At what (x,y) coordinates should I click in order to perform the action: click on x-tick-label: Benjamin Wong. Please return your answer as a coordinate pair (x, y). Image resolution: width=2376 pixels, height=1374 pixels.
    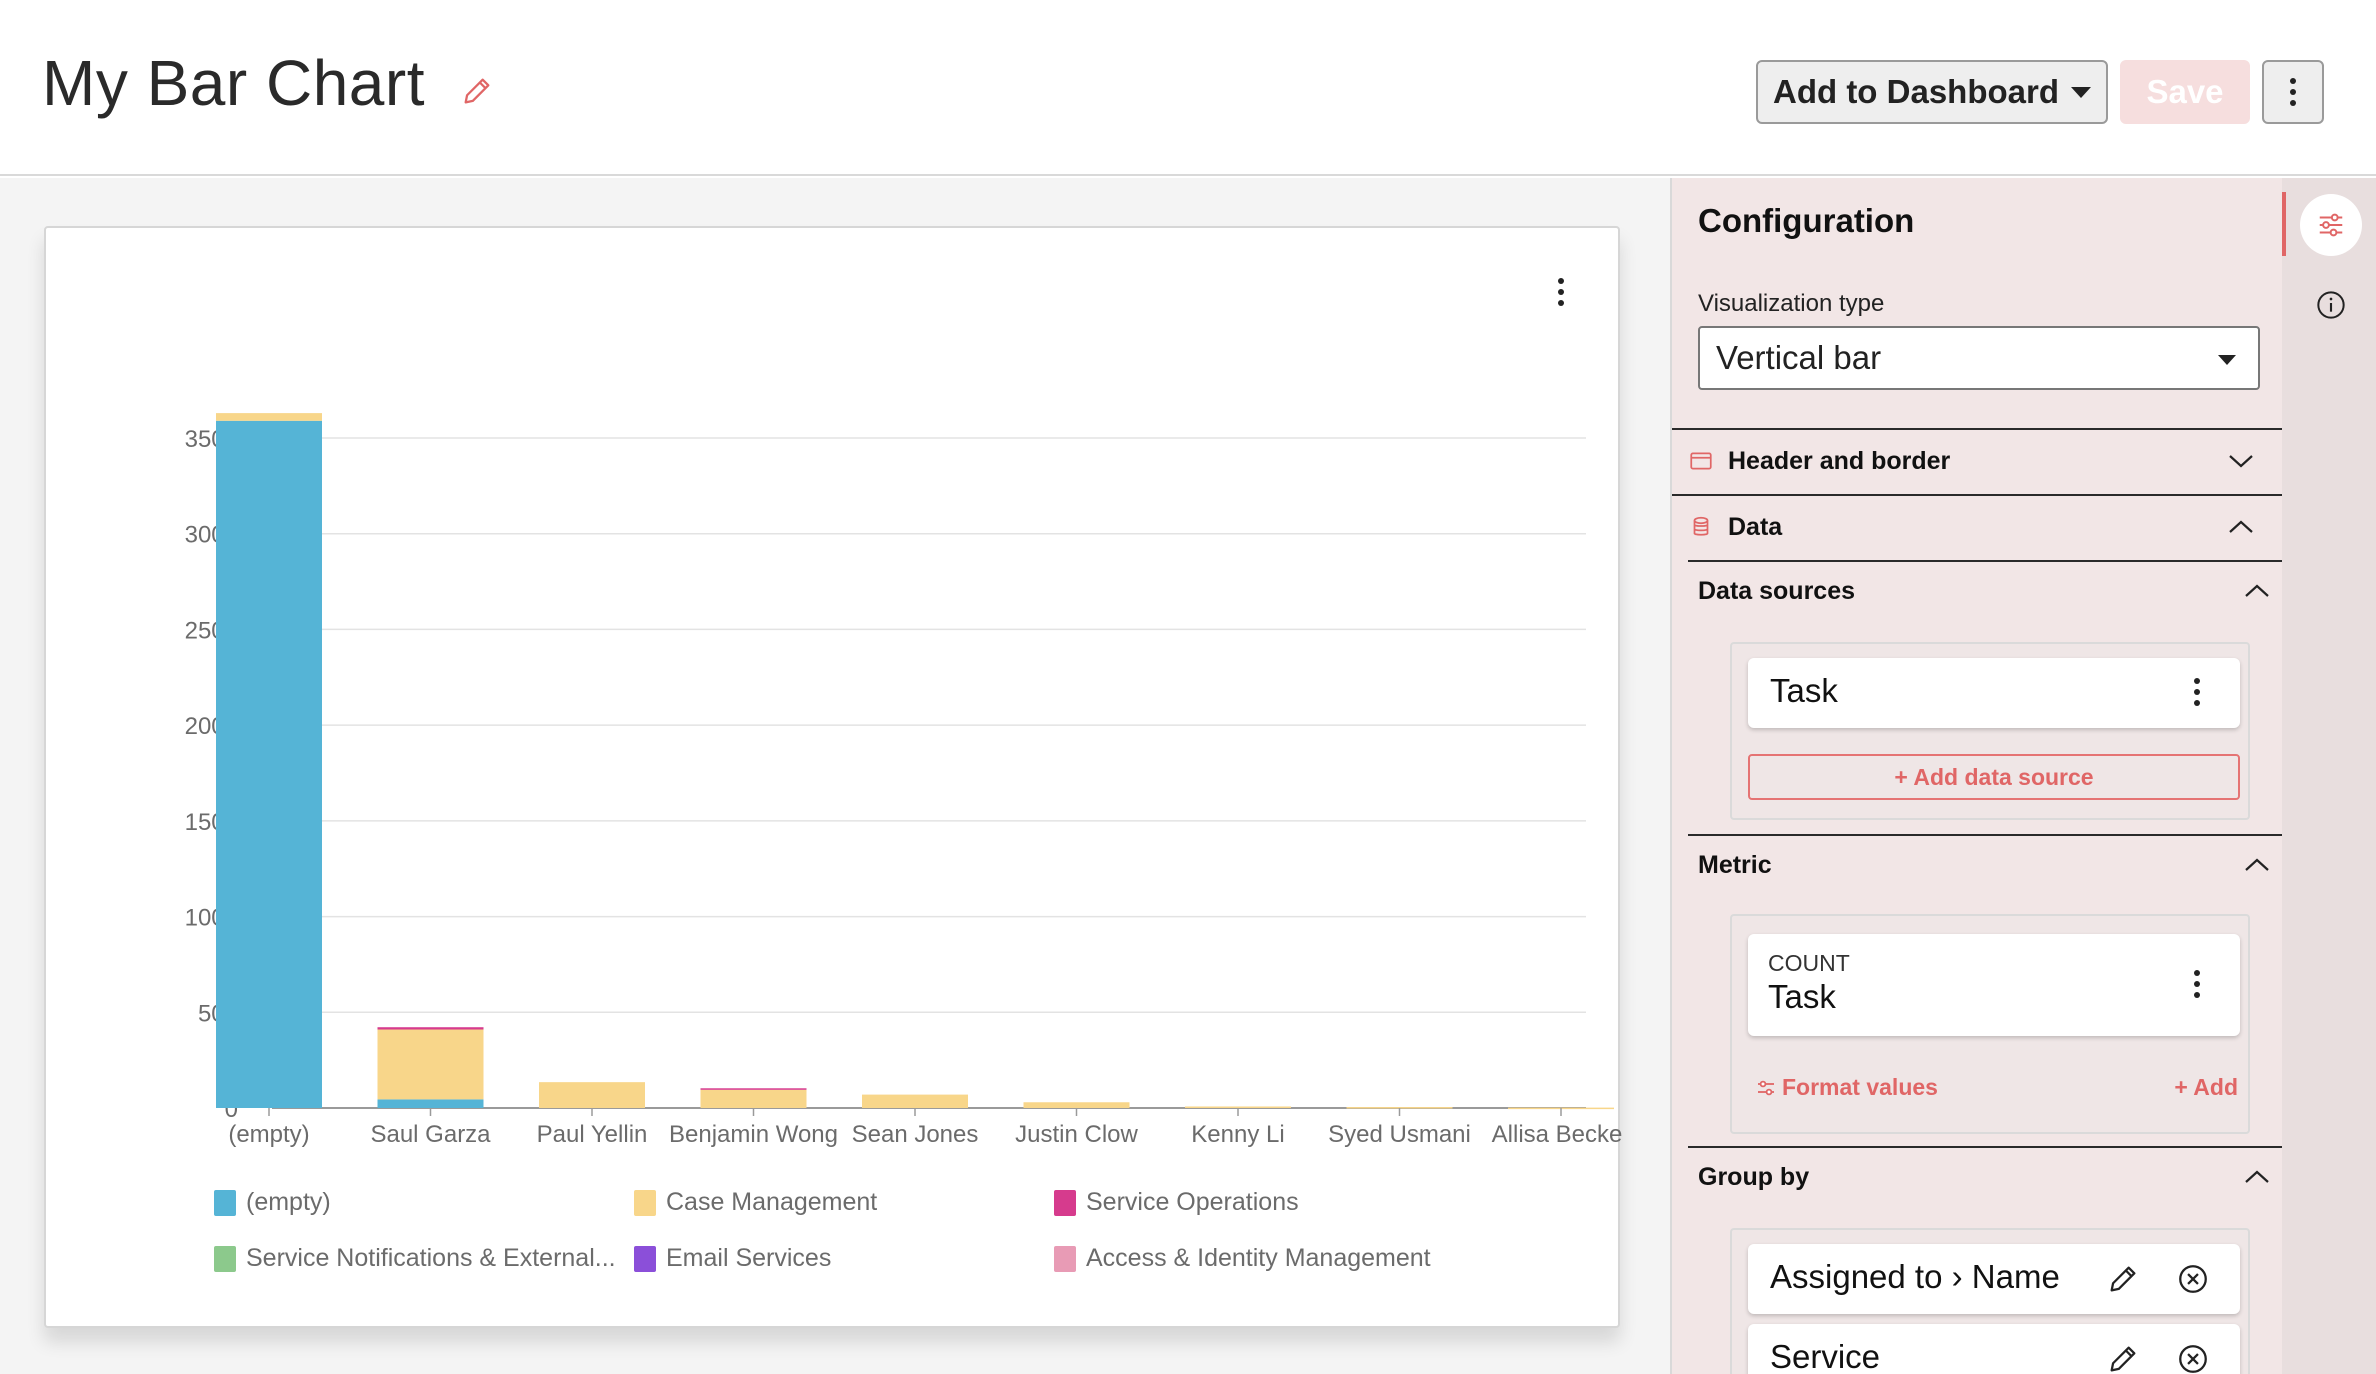
    Looking at the image, I should click on (753, 1134).